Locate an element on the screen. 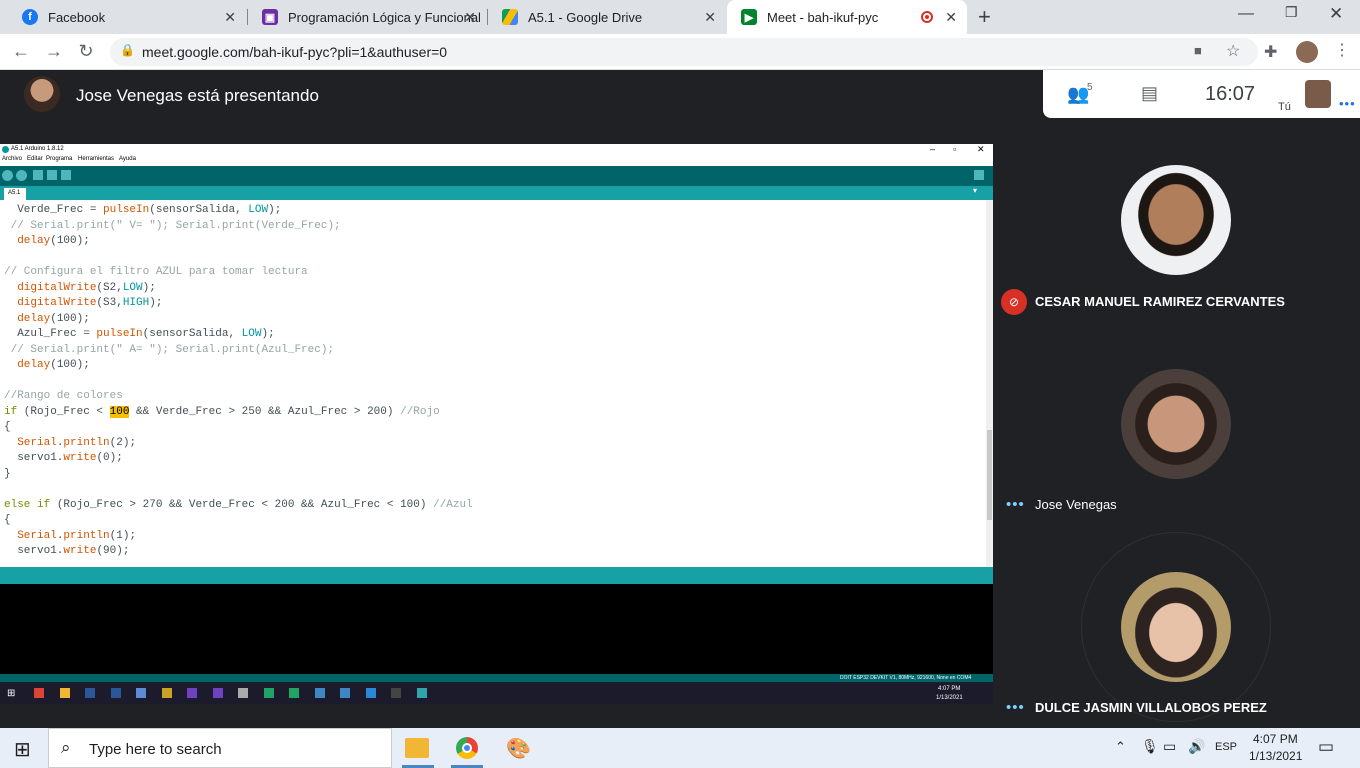 The image size is (1360, 768). taskbar-search: ⌕ Type here to search is located at coordinates (220, 748).